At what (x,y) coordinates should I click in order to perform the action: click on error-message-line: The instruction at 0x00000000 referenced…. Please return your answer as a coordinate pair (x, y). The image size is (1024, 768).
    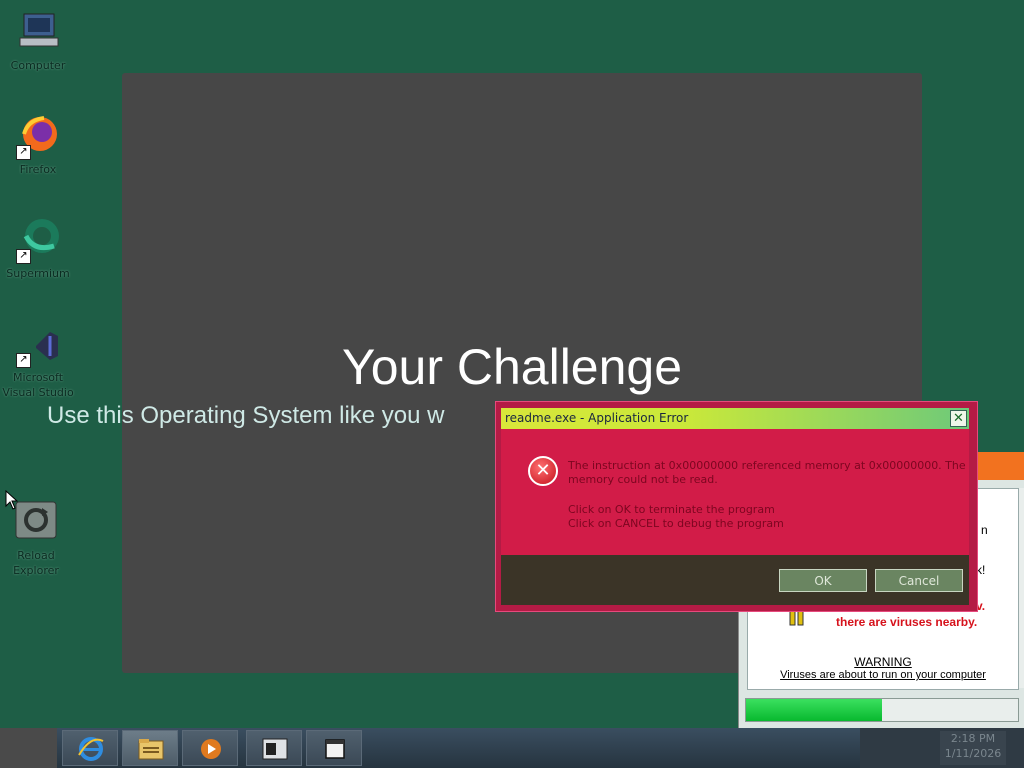
    Looking at the image, I should click on (767, 465).